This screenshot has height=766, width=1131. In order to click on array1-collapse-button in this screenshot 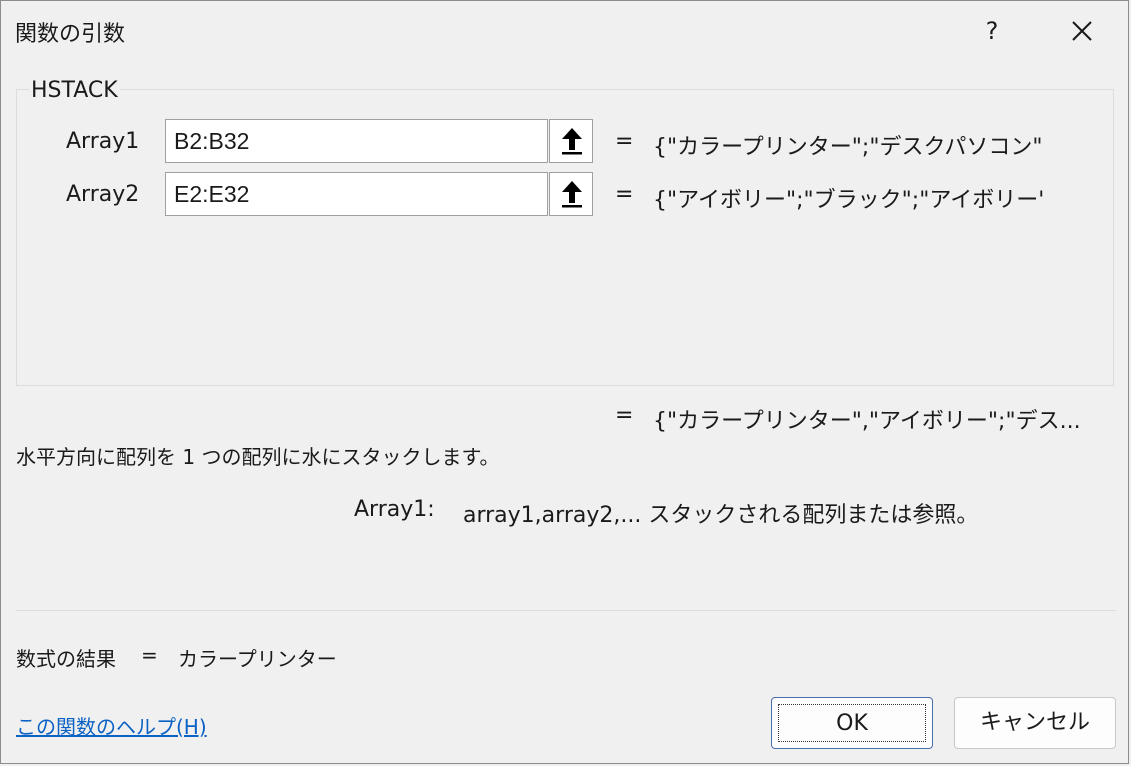, I will do `click(571, 141)`.